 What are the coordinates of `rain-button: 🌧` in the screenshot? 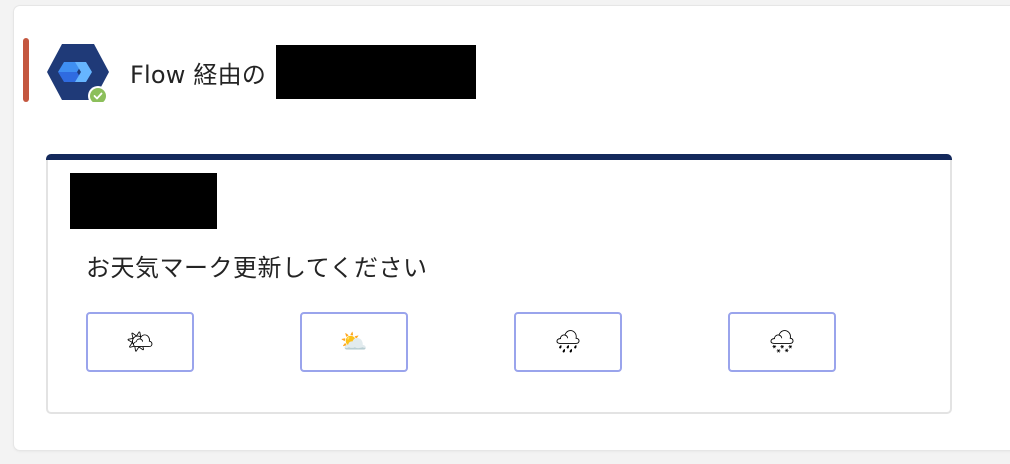 It's located at (568, 342).